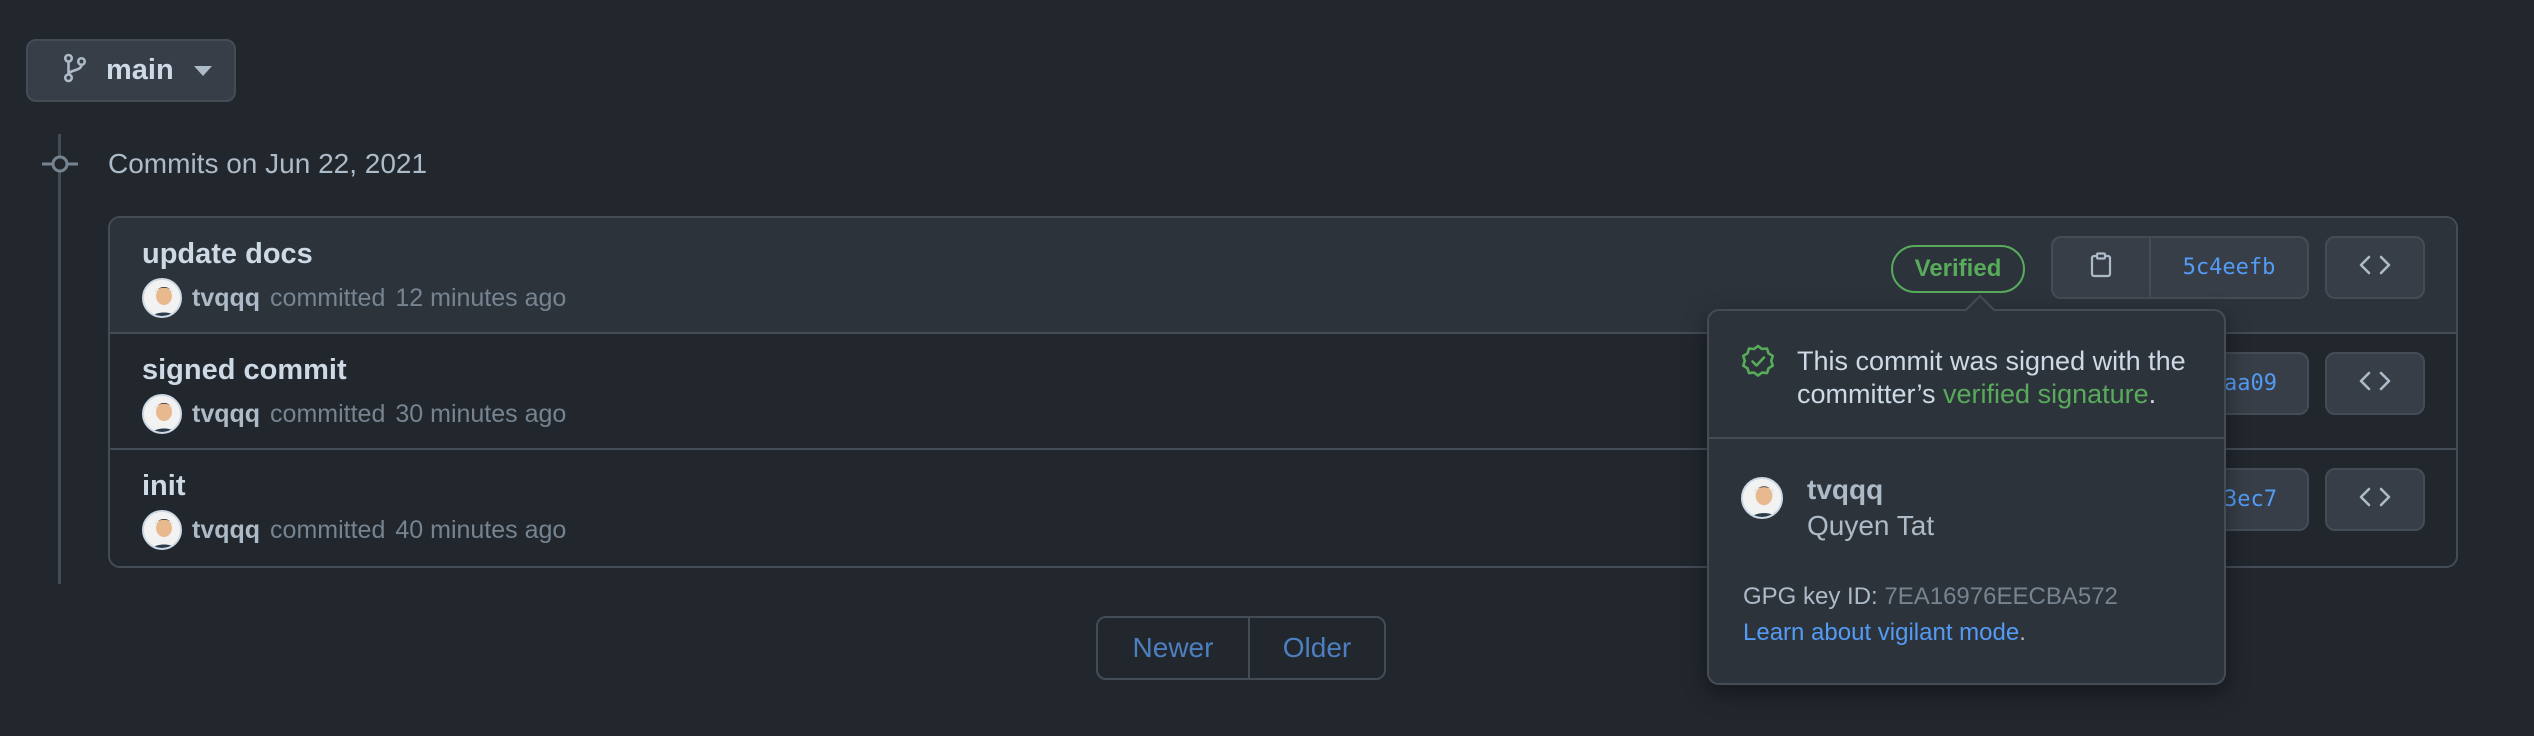 The width and height of the screenshot is (2534, 736). What do you see at coordinates (1758, 363) in the screenshot?
I see `verified-check-icon` at bounding box center [1758, 363].